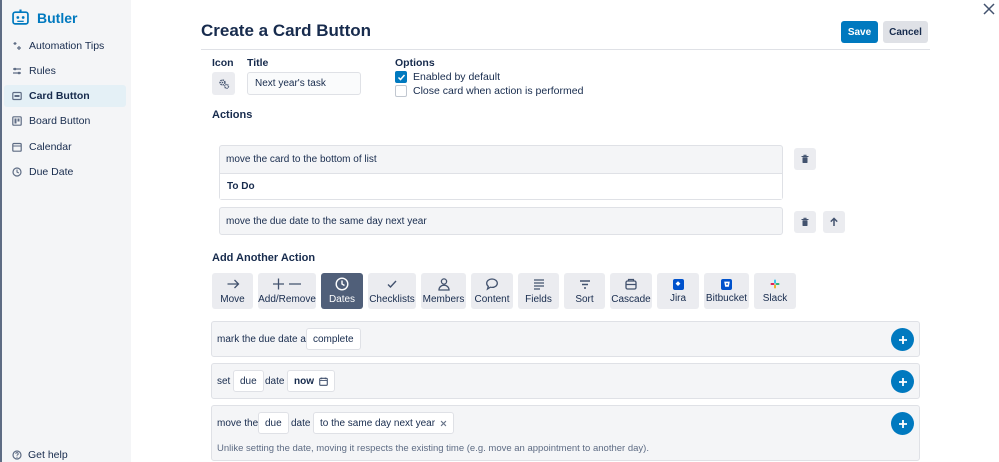 This screenshot has height=462, width=999. I want to click on sidebar-item-calendar: Calendar, so click(65, 147).